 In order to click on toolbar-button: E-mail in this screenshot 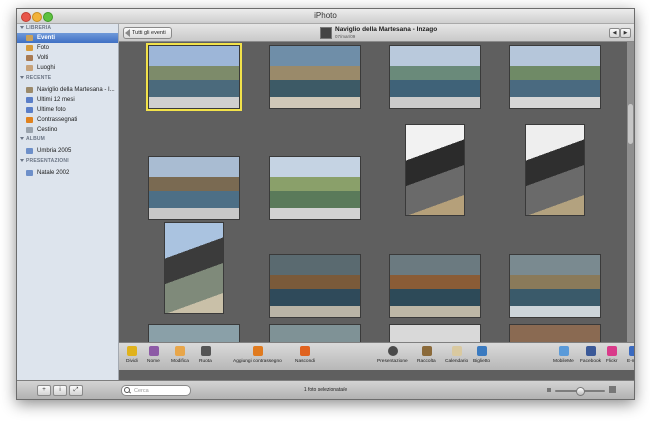, I will do `click(630, 356)`.